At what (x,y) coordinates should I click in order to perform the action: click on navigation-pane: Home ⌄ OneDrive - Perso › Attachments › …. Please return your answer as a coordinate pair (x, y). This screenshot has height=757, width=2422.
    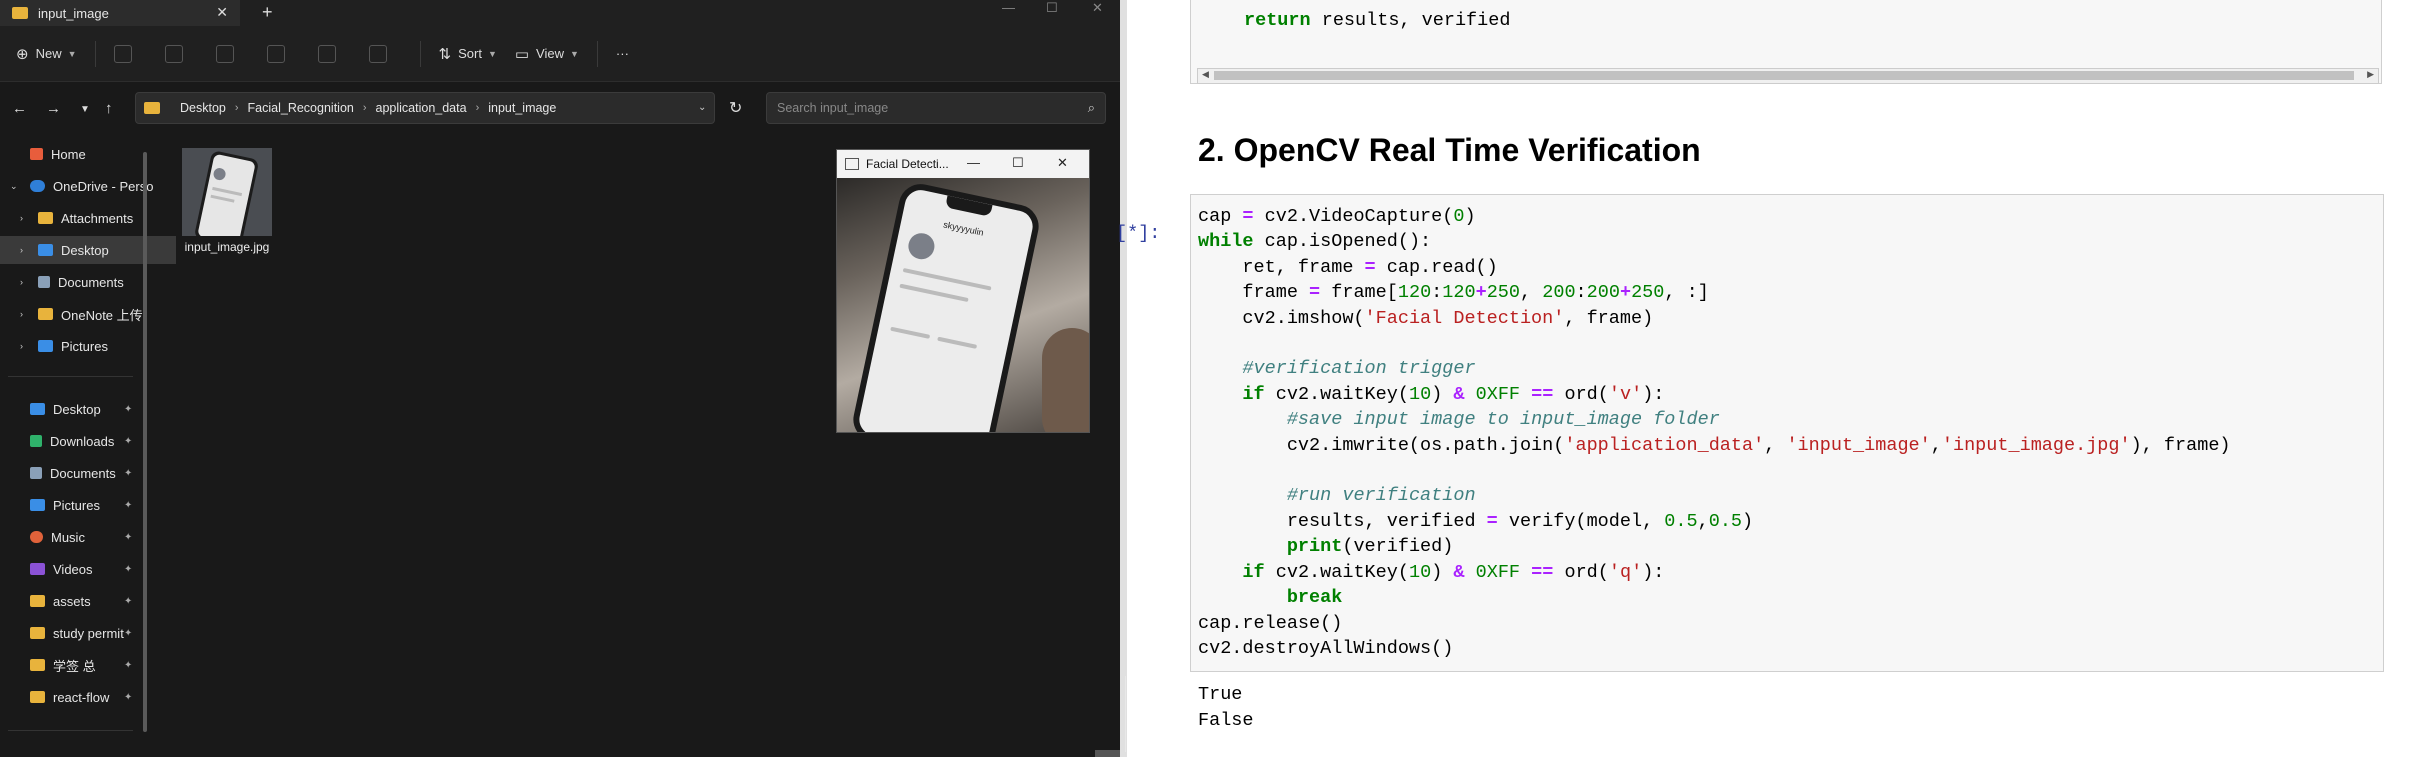
    Looking at the image, I should click on (88, 448).